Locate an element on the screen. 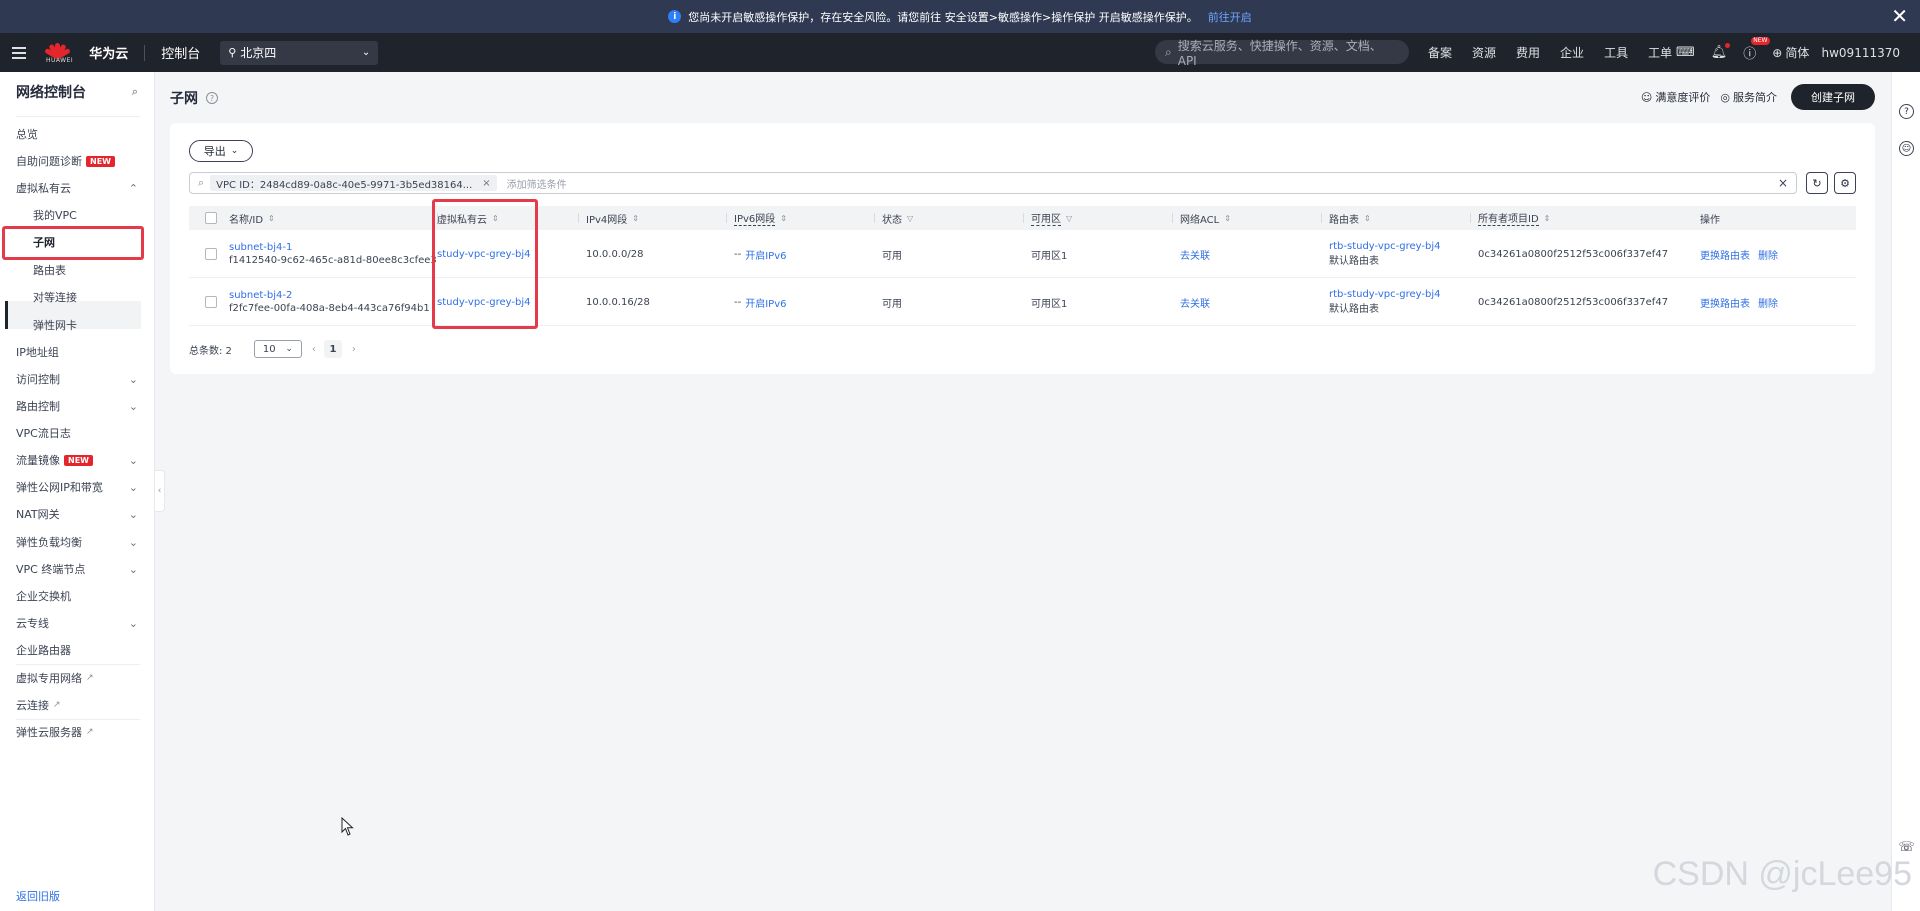 The image size is (1920, 911). user-account: hw09111370 is located at coordinates (1861, 52).